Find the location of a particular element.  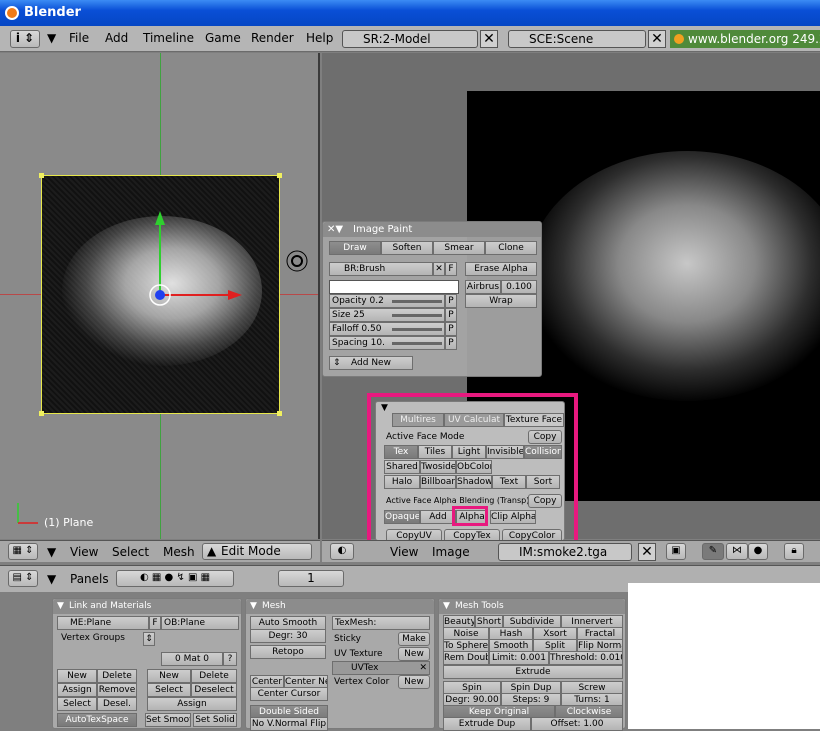

vgroup-delete: Delete is located at coordinates (117, 676).